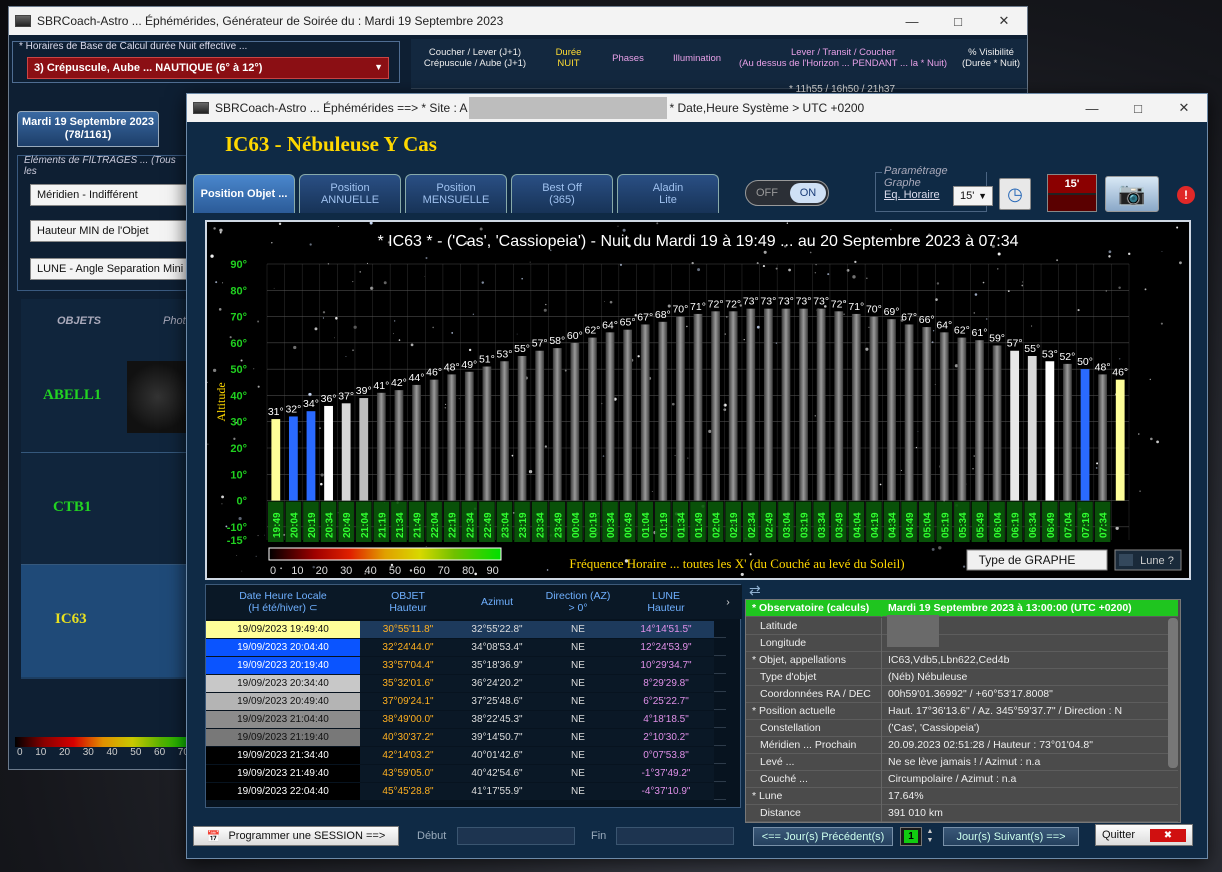 The height and width of the screenshot is (872, 1222). I want to click on cell-date: 19/09/2023 22:04:40, so click(283, 791).